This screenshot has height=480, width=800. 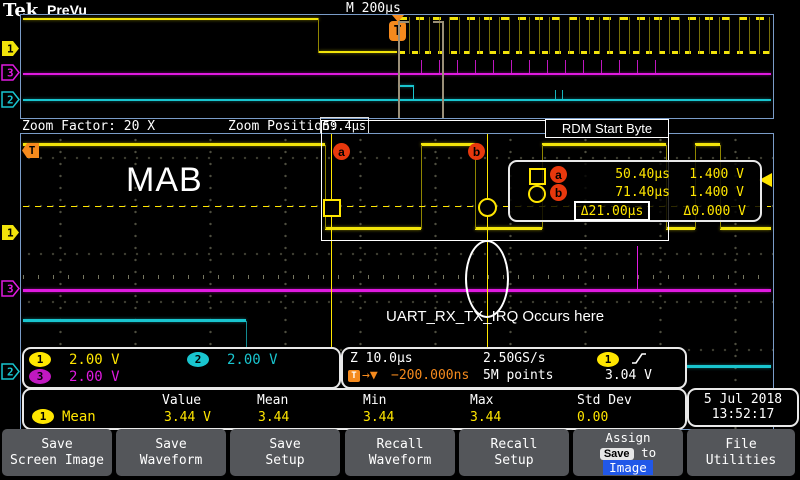 I want to click on save-waveform-button: Save Waveform, so click(x=171, y=452).